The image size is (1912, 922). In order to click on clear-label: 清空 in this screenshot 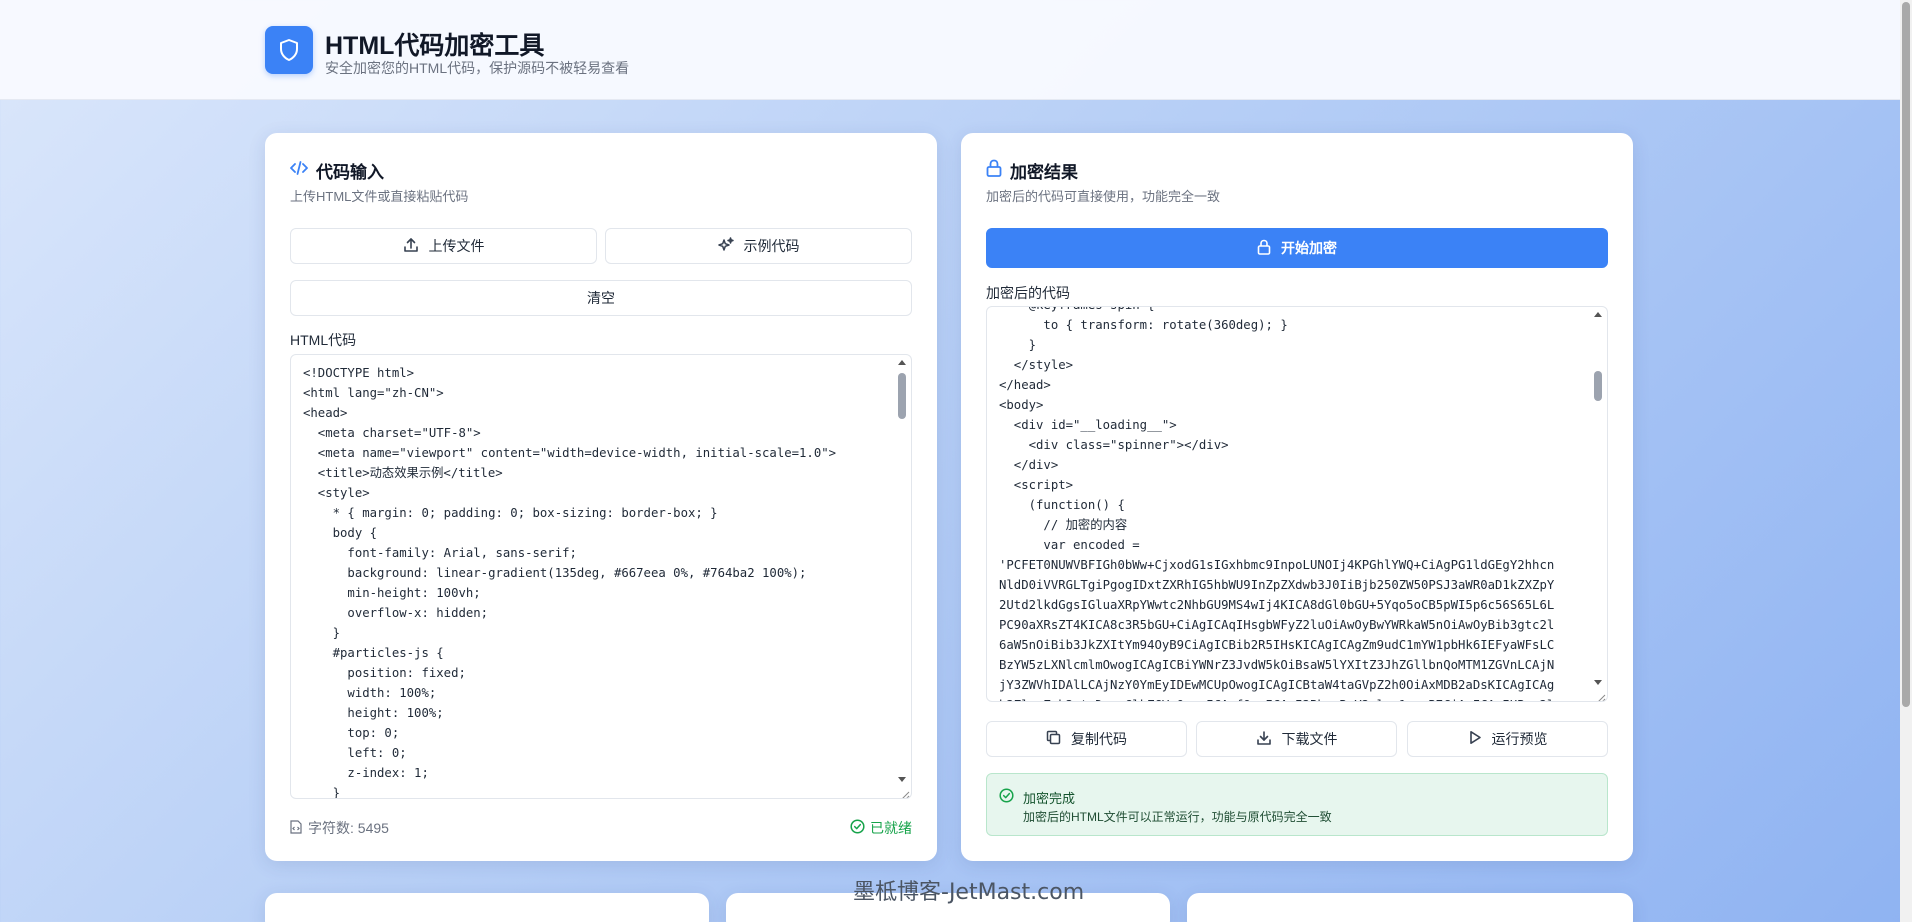, I will do `click(601, 298)`.